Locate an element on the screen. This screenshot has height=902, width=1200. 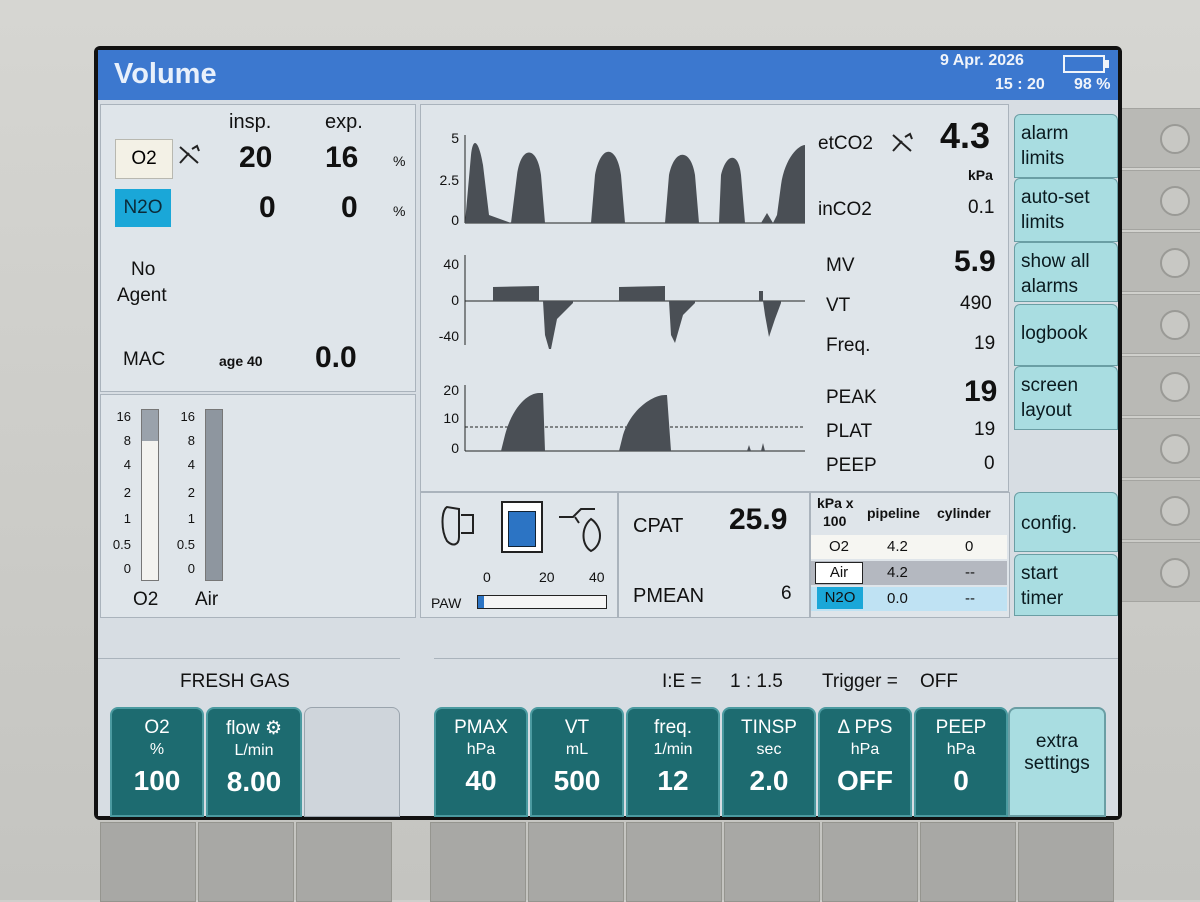
button-label: PEEP is located at coordinates (961, 727).